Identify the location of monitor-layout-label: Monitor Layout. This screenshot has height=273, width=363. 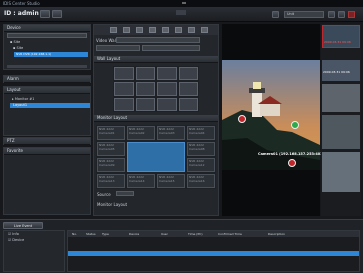
(112, 117).